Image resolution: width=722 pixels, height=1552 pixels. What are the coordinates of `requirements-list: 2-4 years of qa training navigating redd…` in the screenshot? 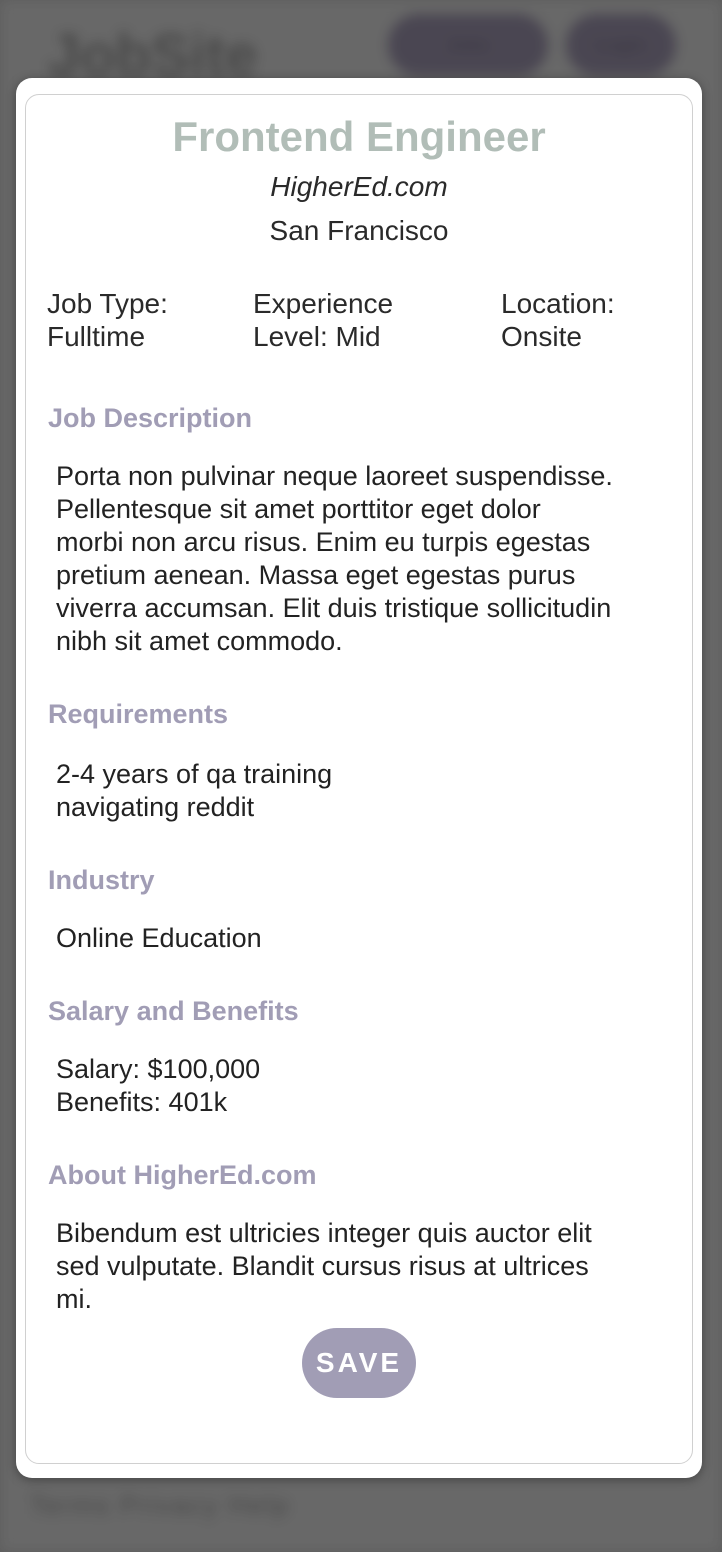 It's located at (366, 791).